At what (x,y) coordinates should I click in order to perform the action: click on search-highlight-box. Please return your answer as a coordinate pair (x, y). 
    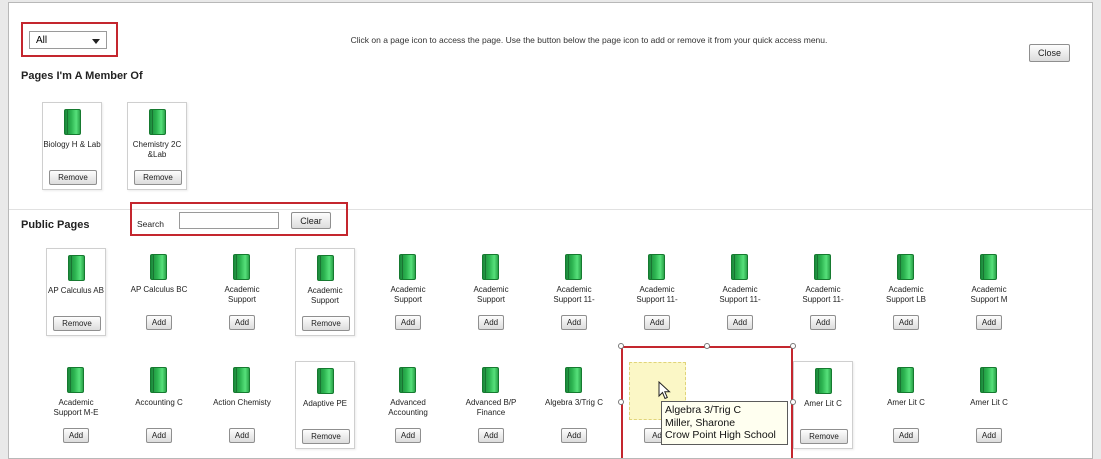
    Looking at the image, I should click on (239, 219).